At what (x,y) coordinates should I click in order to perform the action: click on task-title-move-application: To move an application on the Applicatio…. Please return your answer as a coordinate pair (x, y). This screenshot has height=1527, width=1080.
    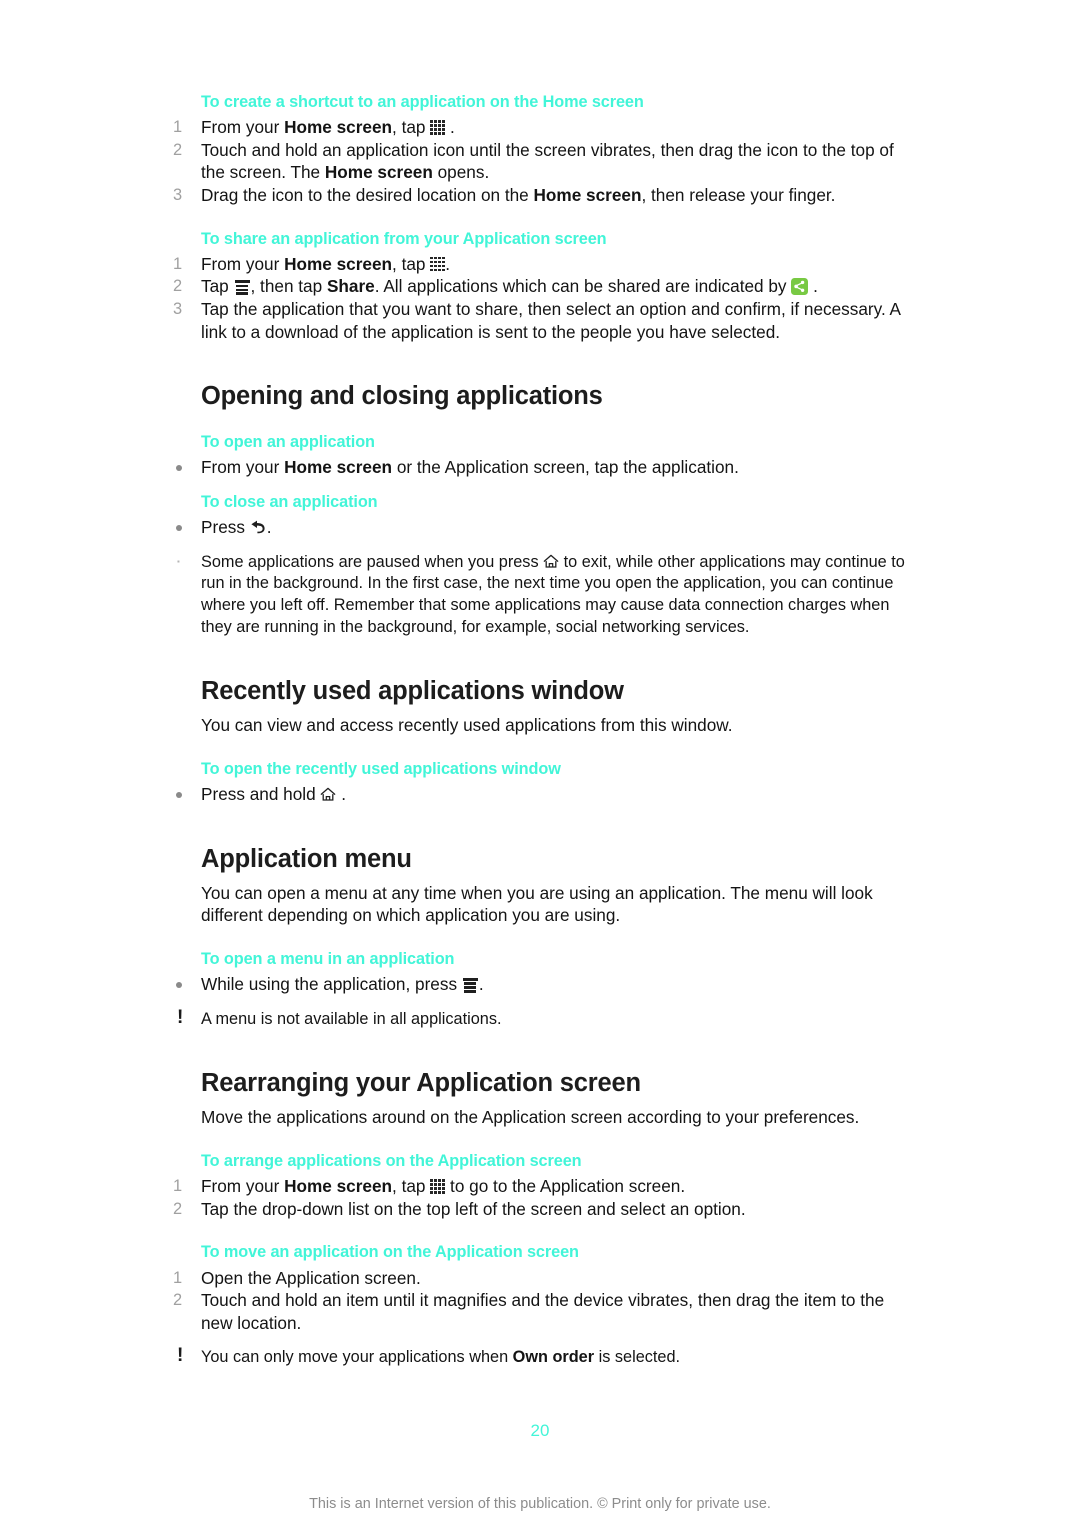
    Looking at the image, I should click on (390, 1252).